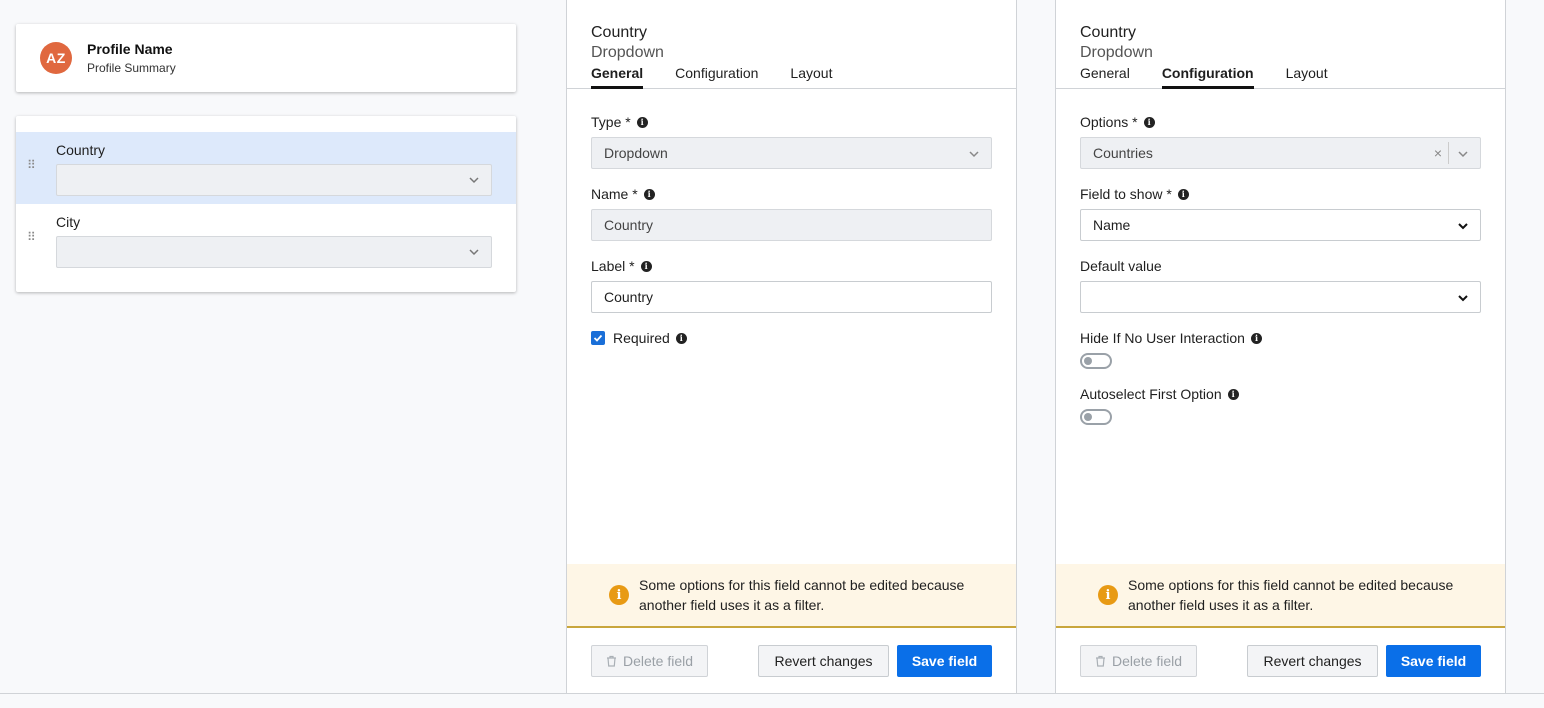  I want to click on options-label-text: Options *, so click(1109, 122).